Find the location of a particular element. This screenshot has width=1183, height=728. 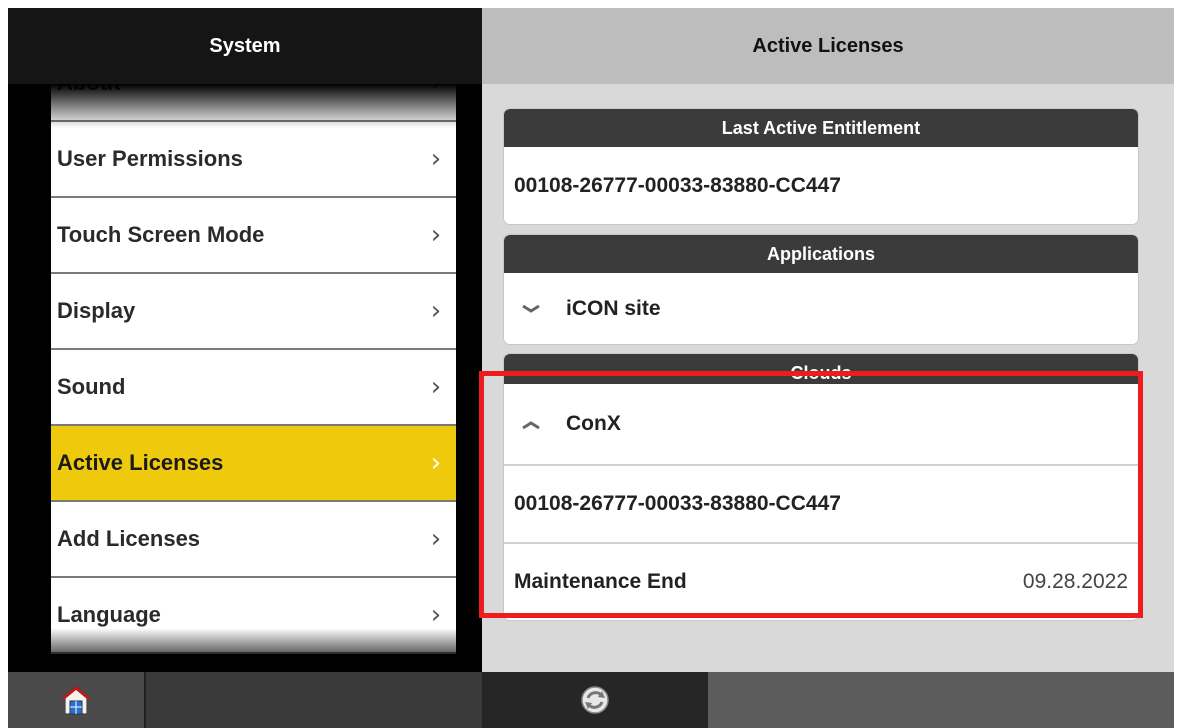

menu-item-label: About is located at coordinates (233, 90).